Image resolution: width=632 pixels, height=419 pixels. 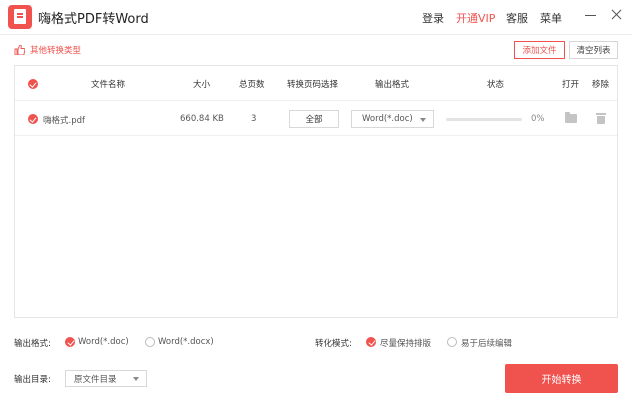 What do you see at coordinates (484, 119) in the screenshot?
I see `conversion-progress-bar` at bounding box center [484, 119].